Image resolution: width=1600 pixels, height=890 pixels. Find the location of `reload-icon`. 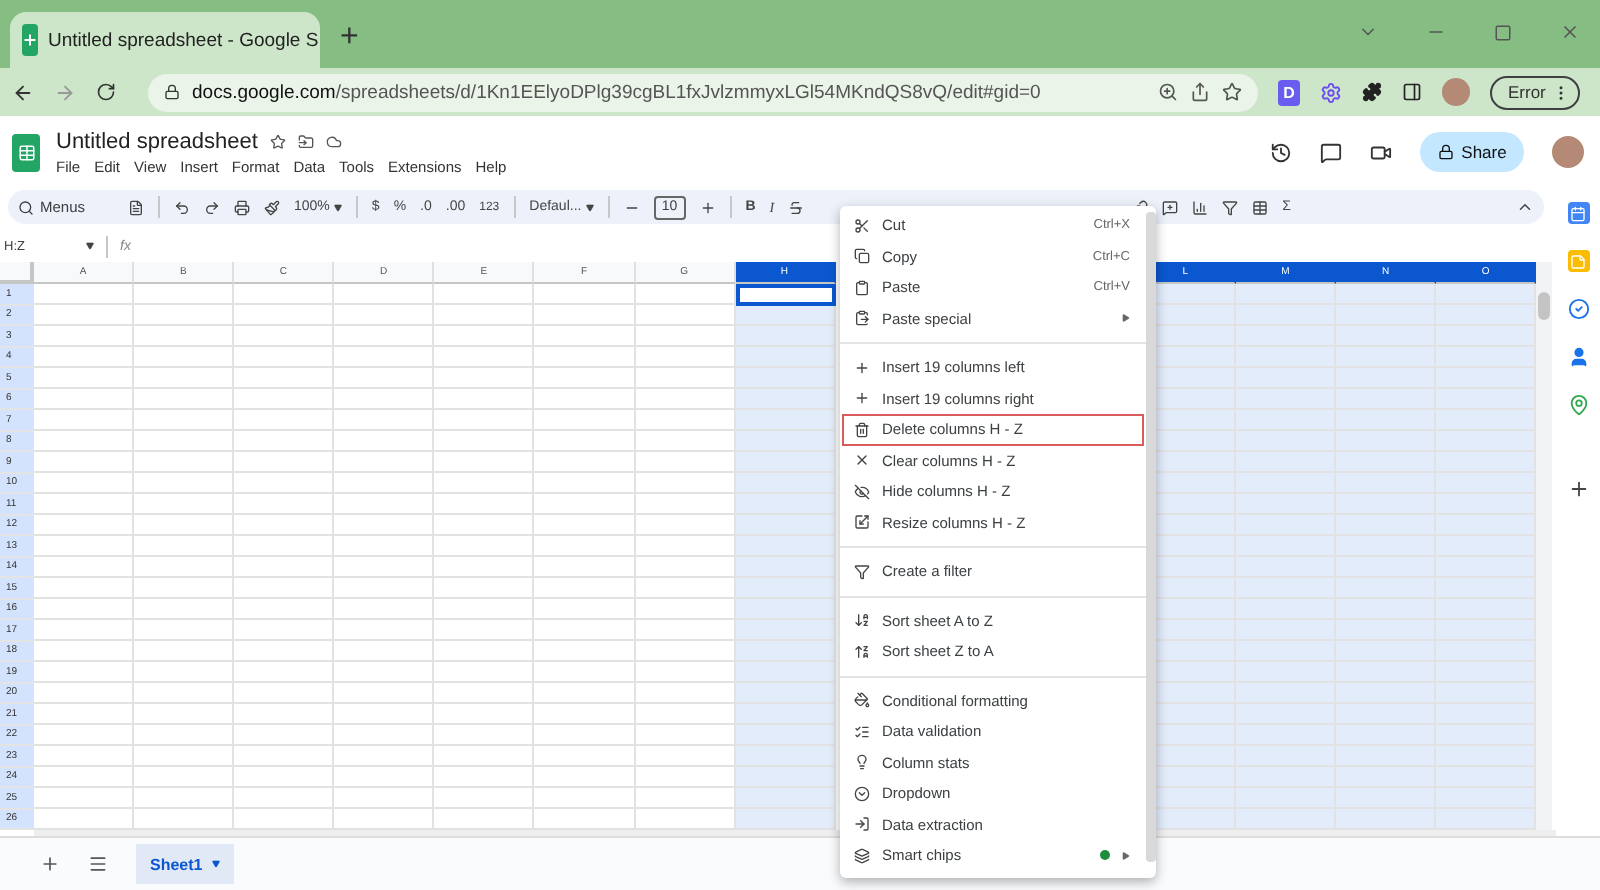

reload-icon is located at coordinates (106, 92).